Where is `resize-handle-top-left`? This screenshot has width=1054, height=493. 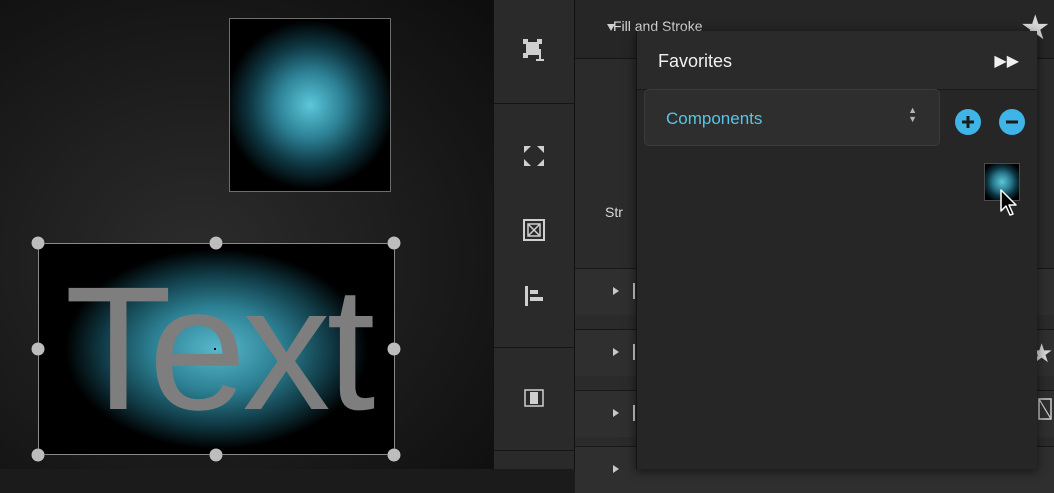 resize-handle-top-left is located at coordinates (38, 243).